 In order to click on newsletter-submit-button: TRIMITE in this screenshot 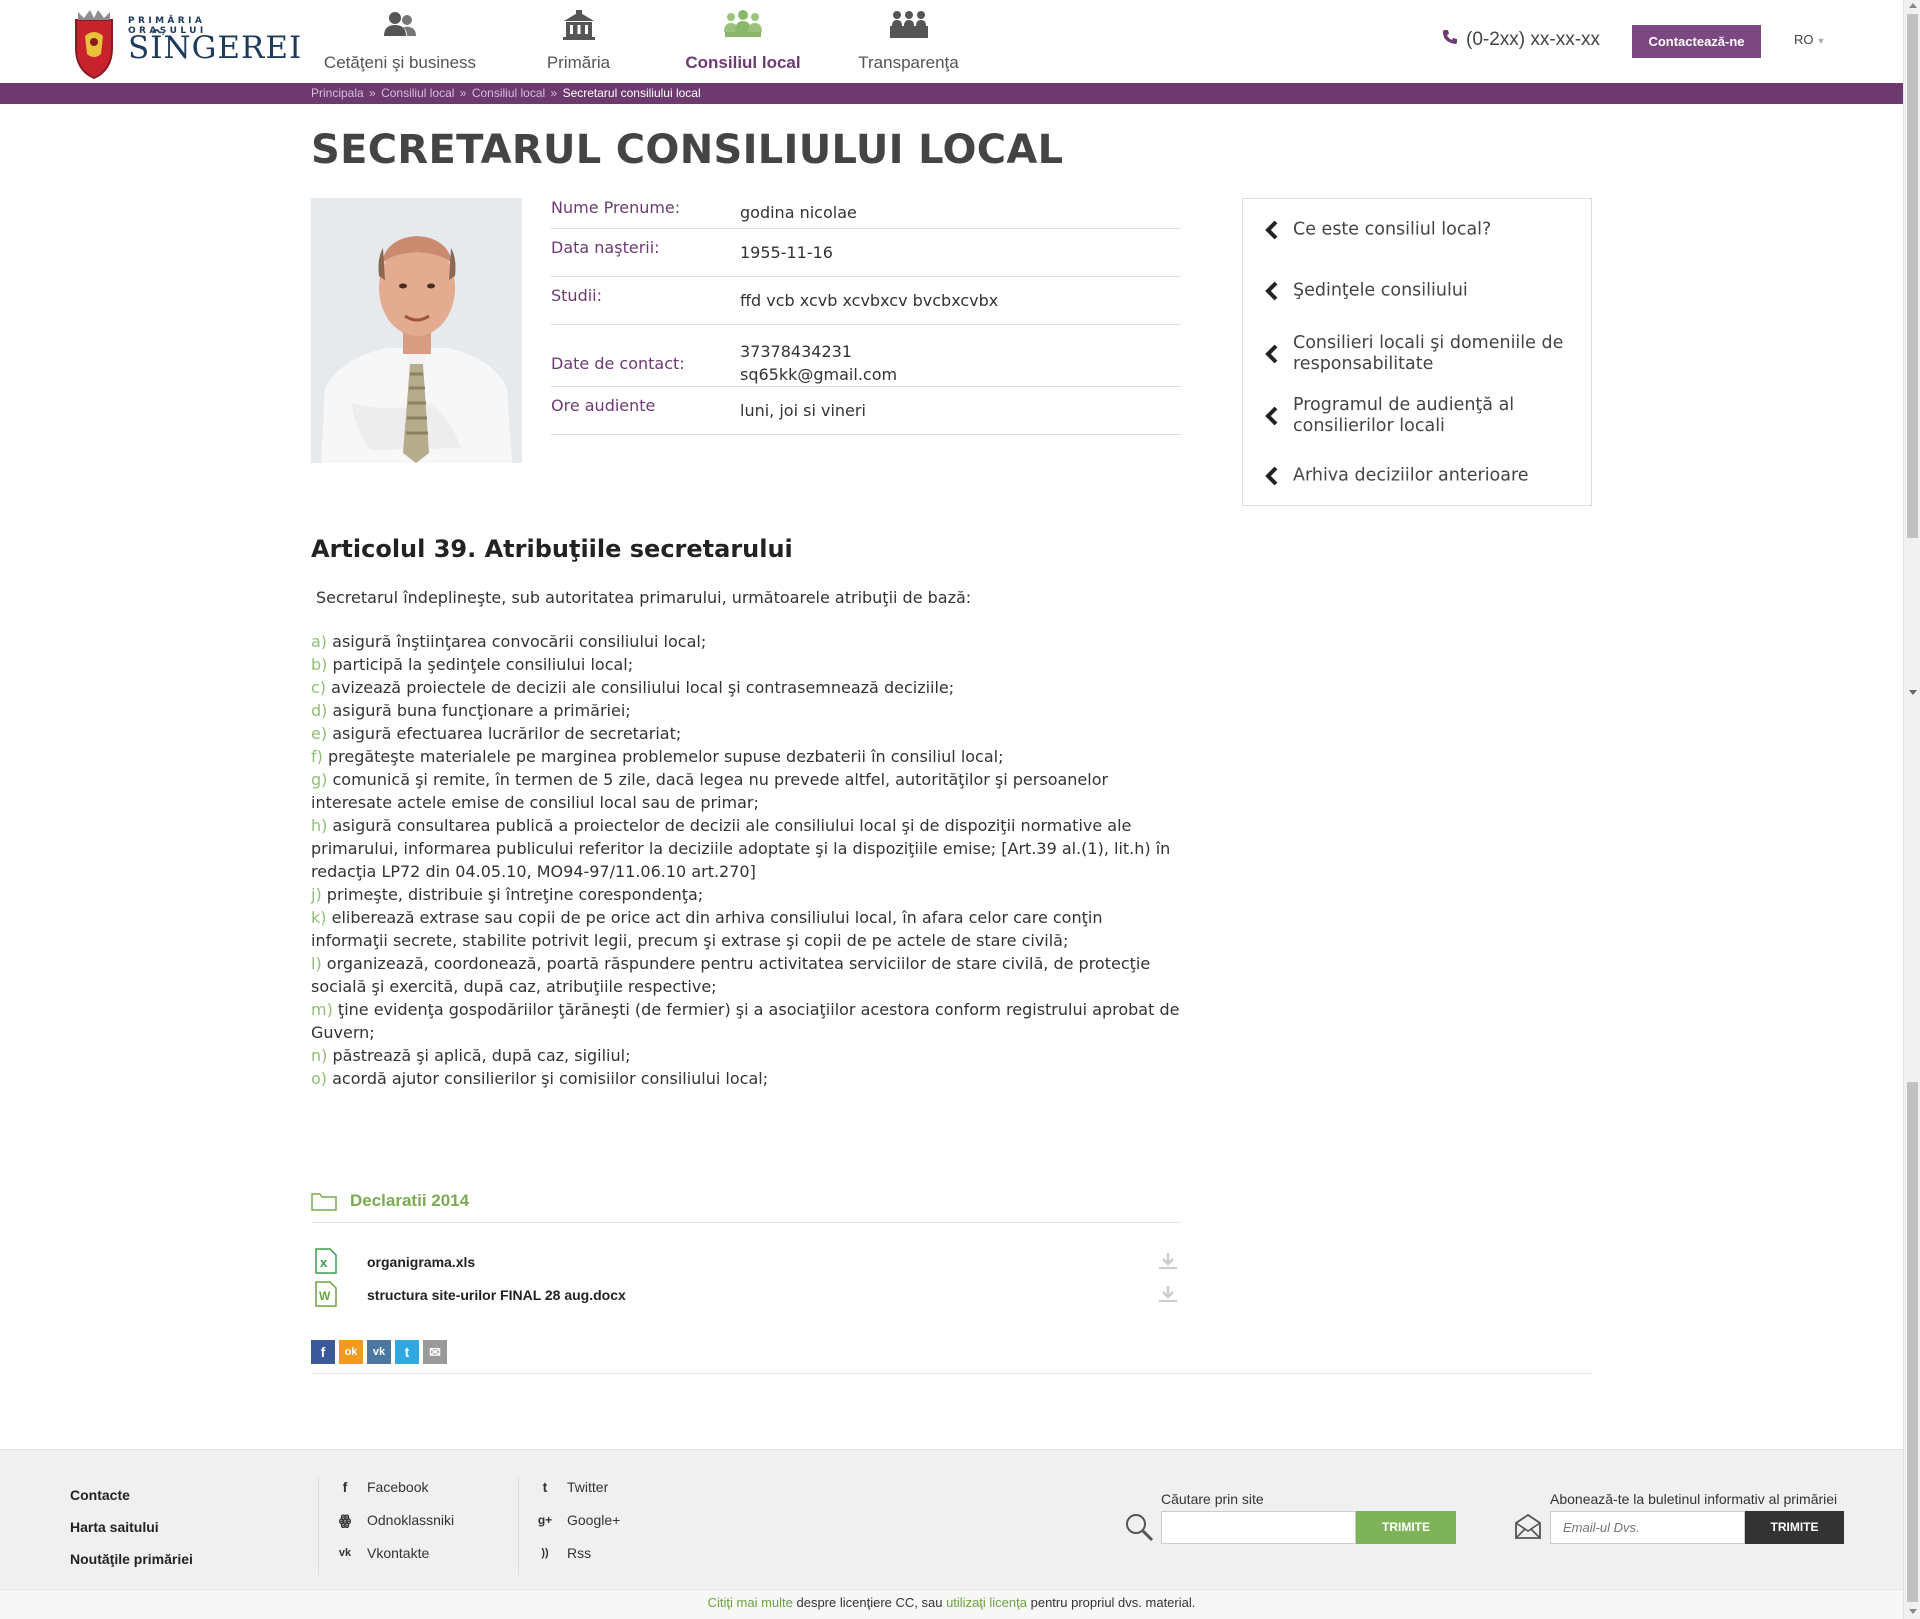, I will do `click(1794, 1527)`.